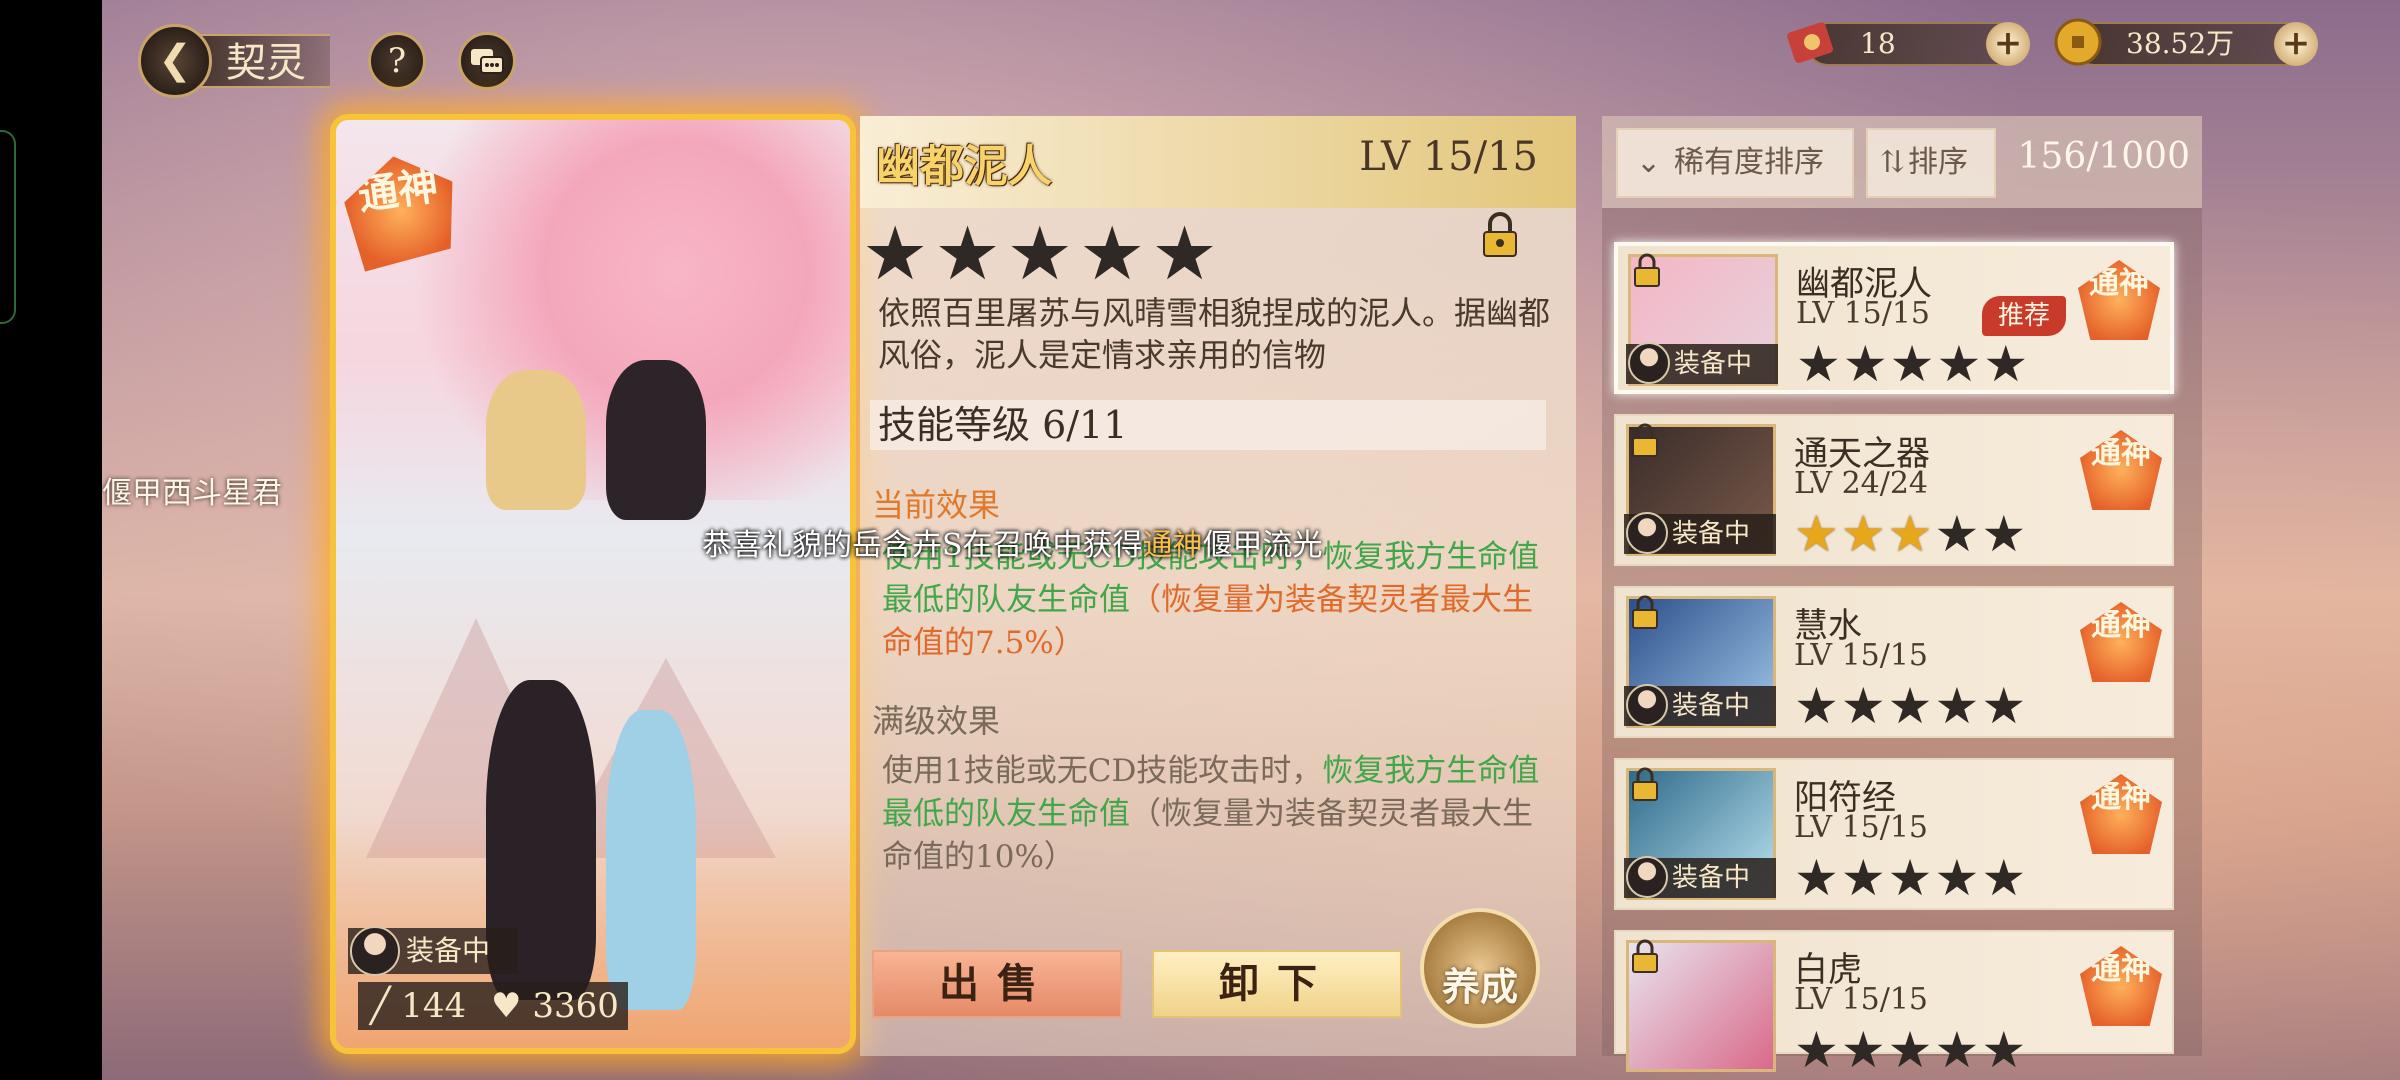 The image size is (2400, 1080). What do you see at coordinates (964, 166) in the screenshot?
I see `spirit-name: 幽都泥人` at bounding box center [964, 166].